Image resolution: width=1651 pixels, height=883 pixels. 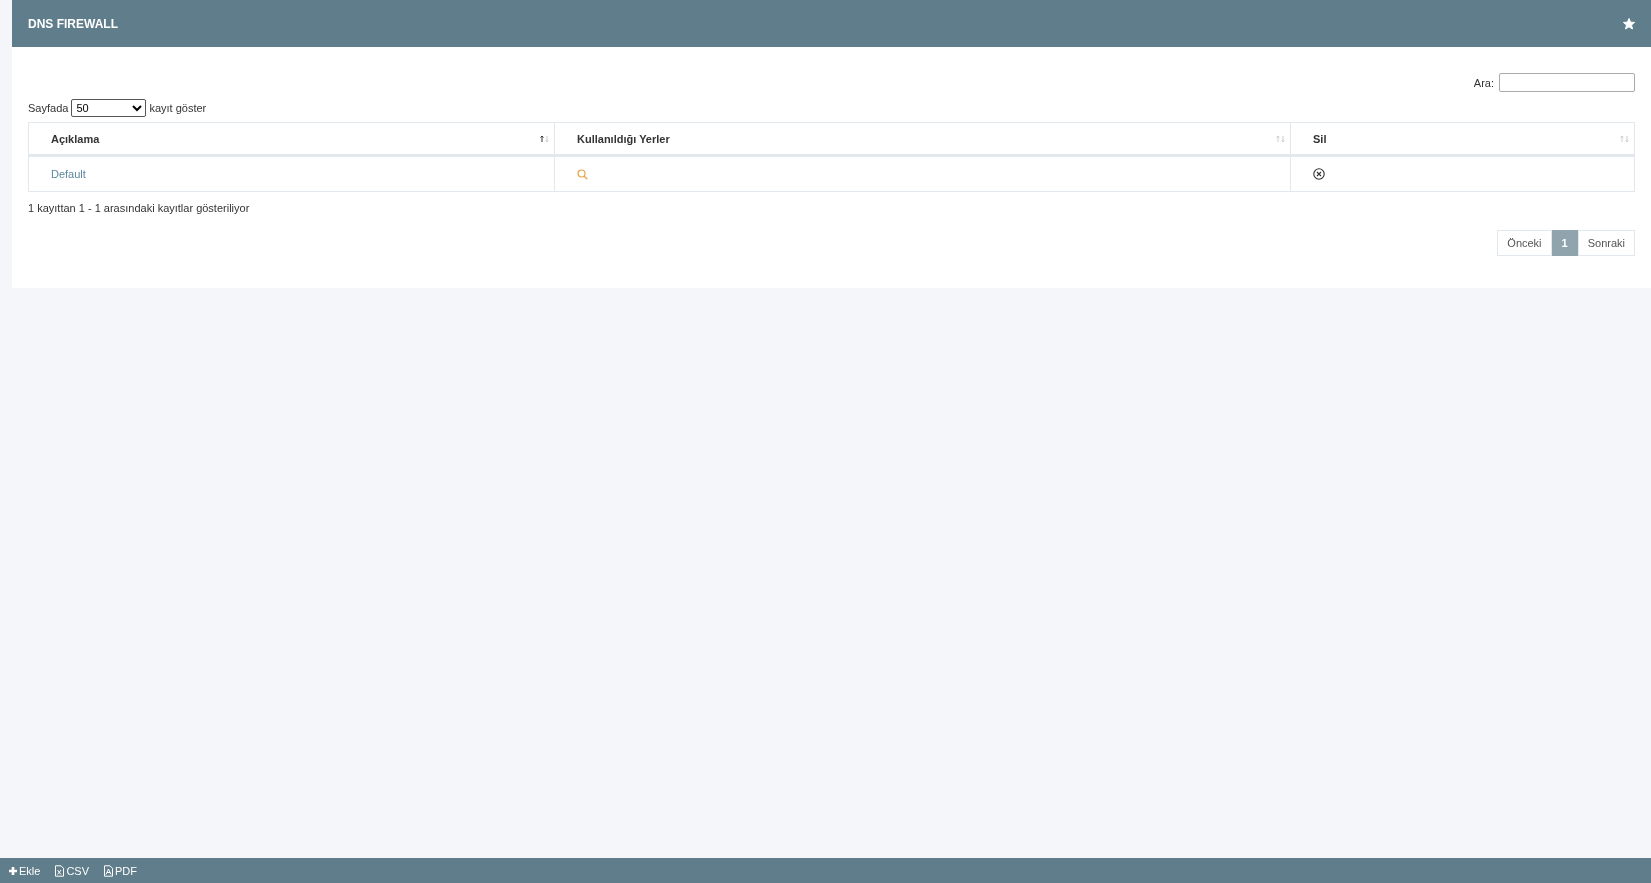 What do you see at coordinates (178, 108) in the screenshot?
I see `length-label: kayıt göster` at bounding box center [178, 108].